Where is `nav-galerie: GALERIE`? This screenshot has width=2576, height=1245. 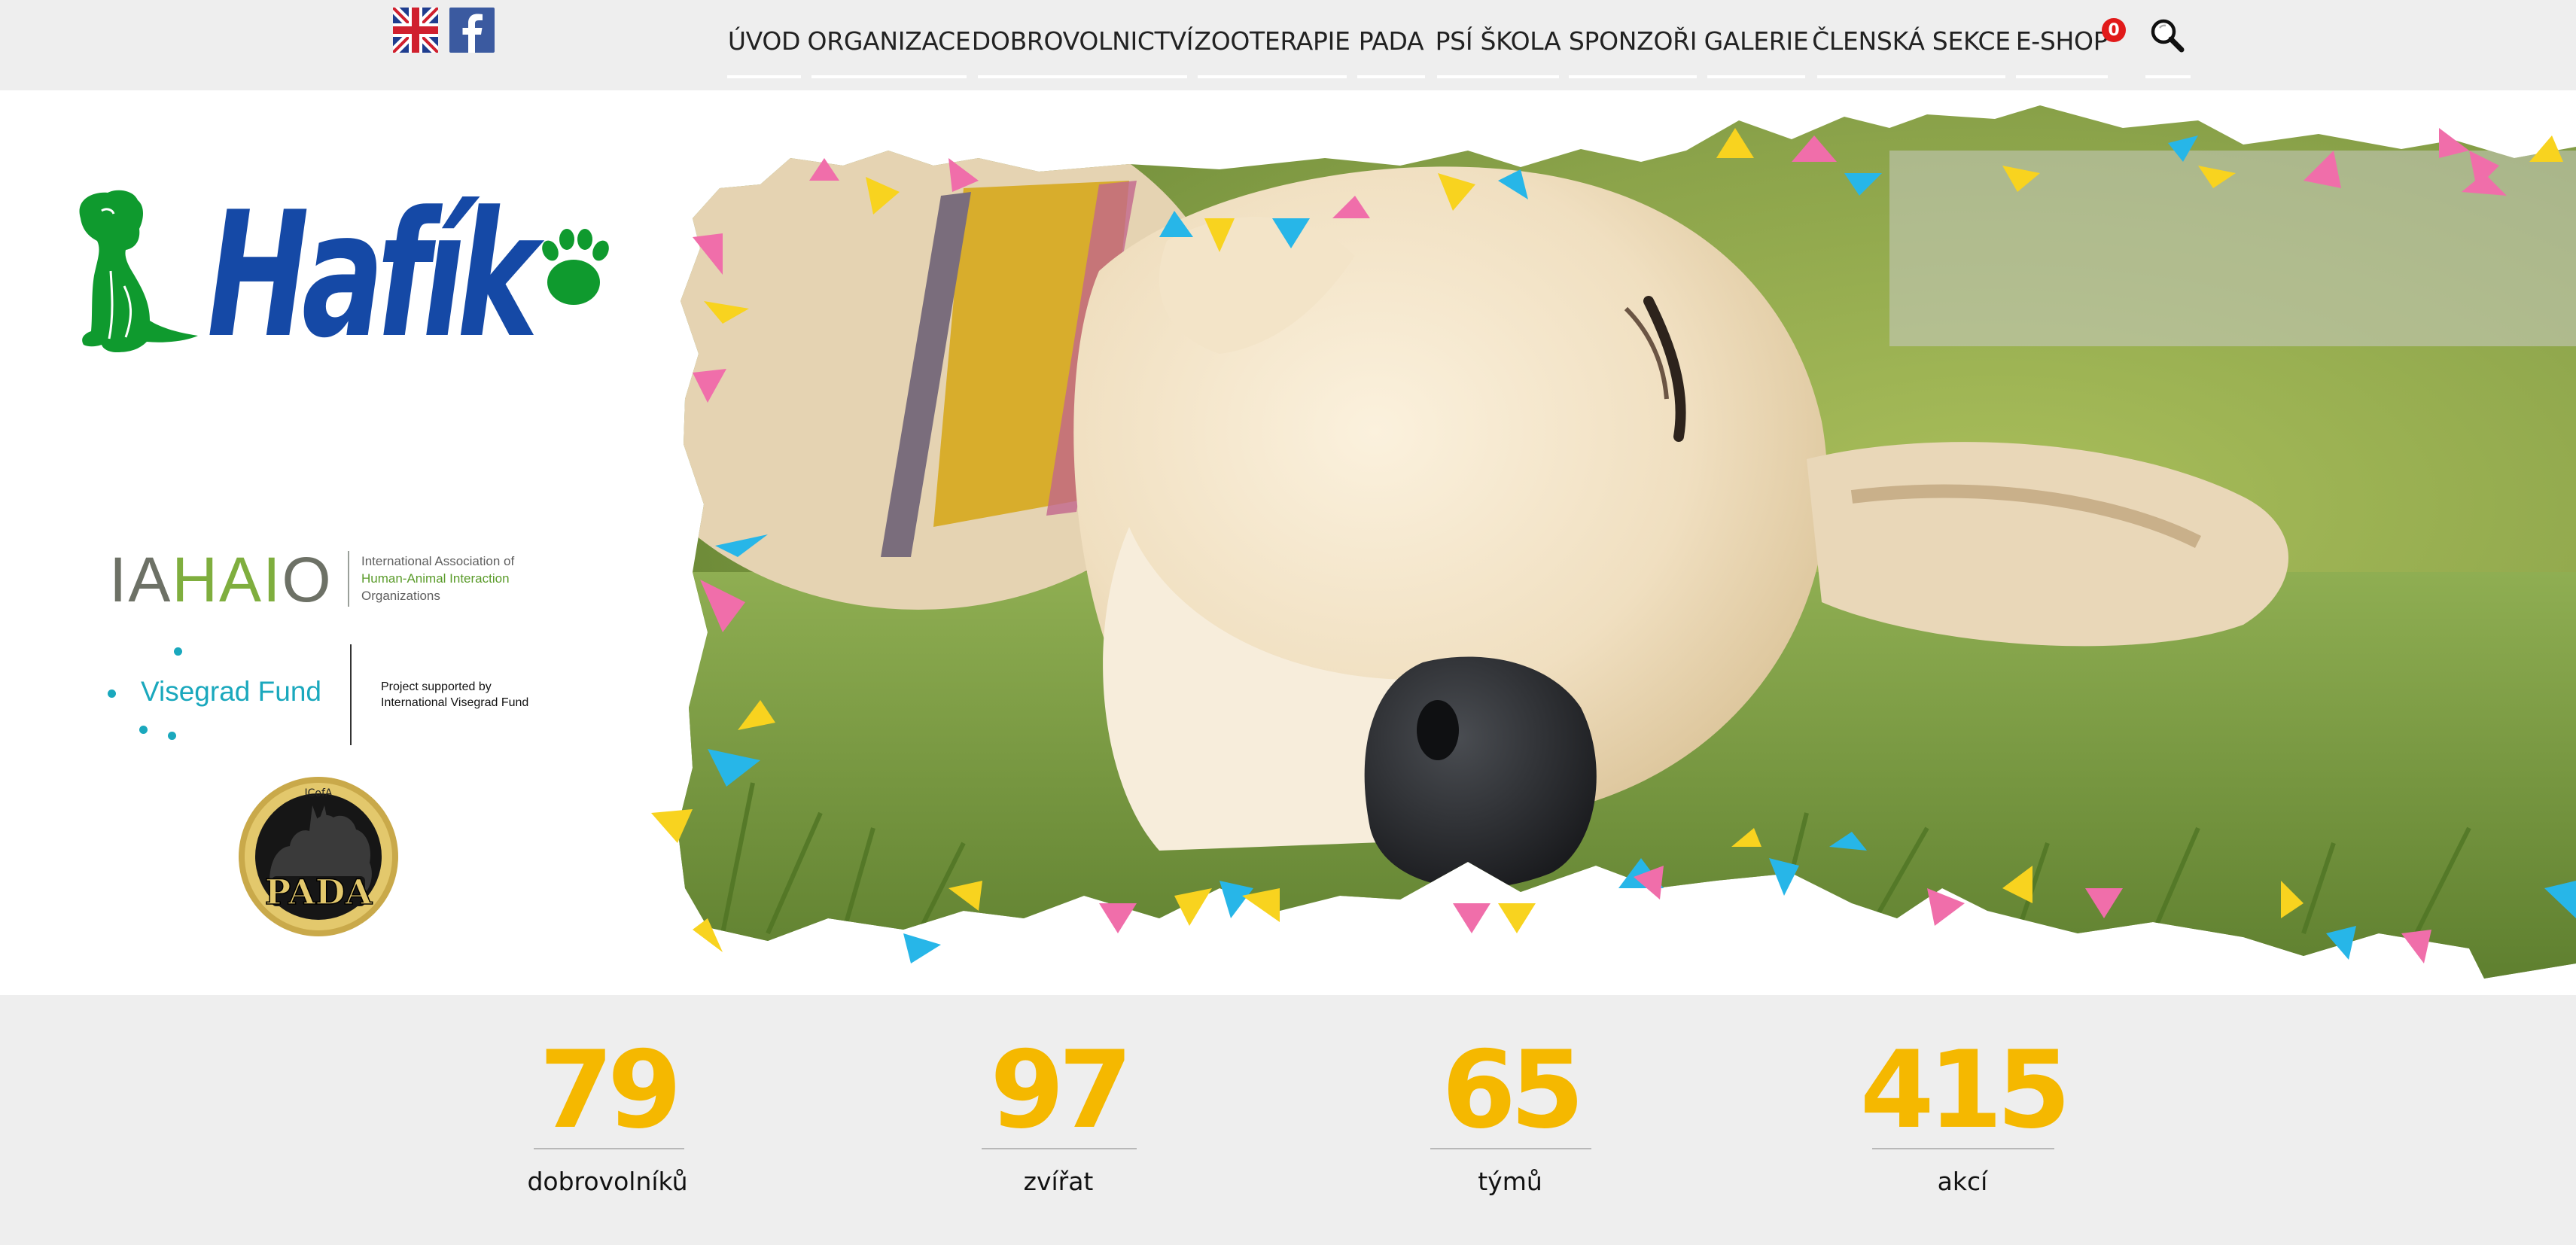
nav-galerie: GALERIE is located at coordinates (1756, 39).